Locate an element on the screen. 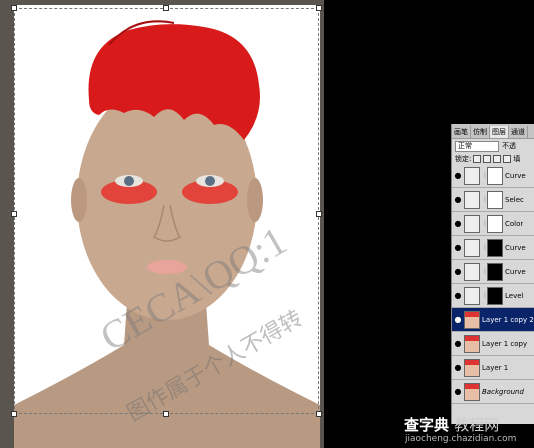  lock-pixels-icon is located at coordinates (487, 159).